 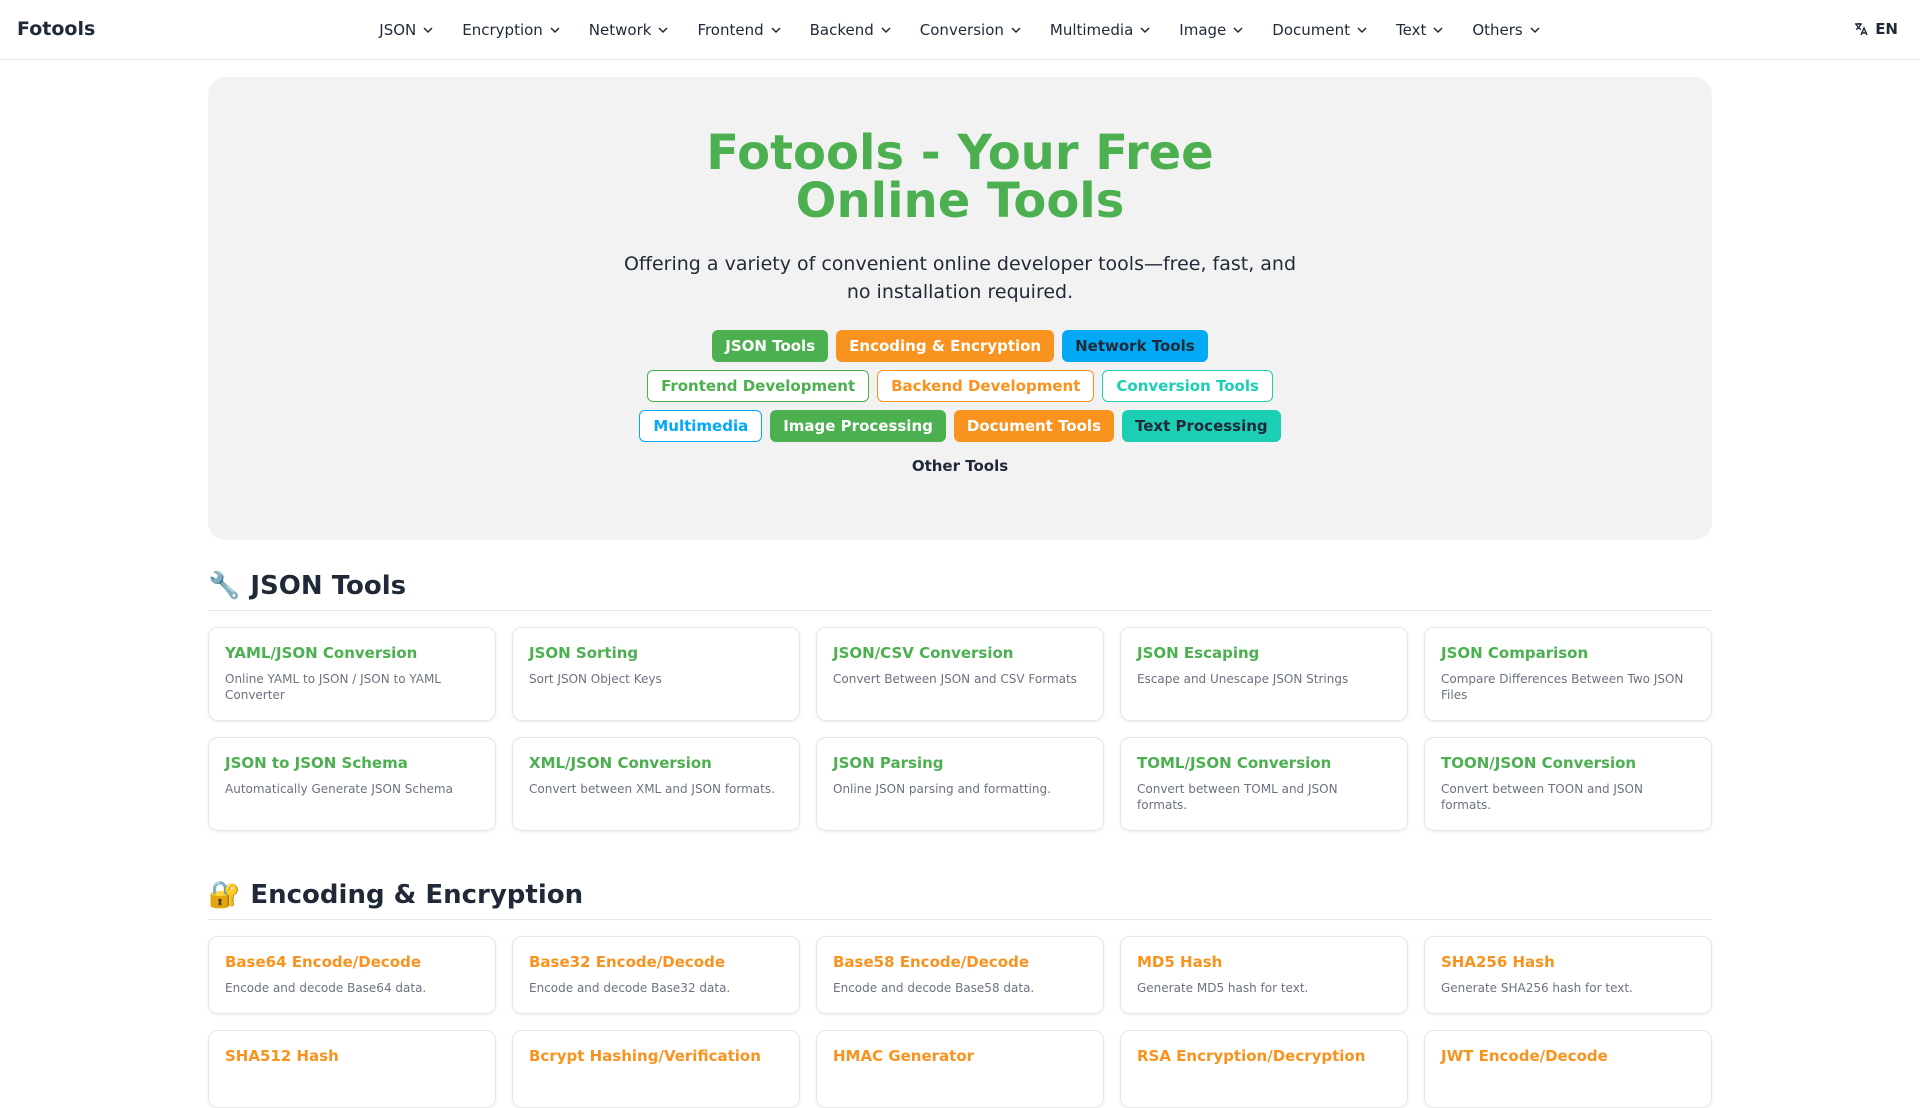 I want to click on chip-multimedia: Multimedia, so click(x=701, y=426).